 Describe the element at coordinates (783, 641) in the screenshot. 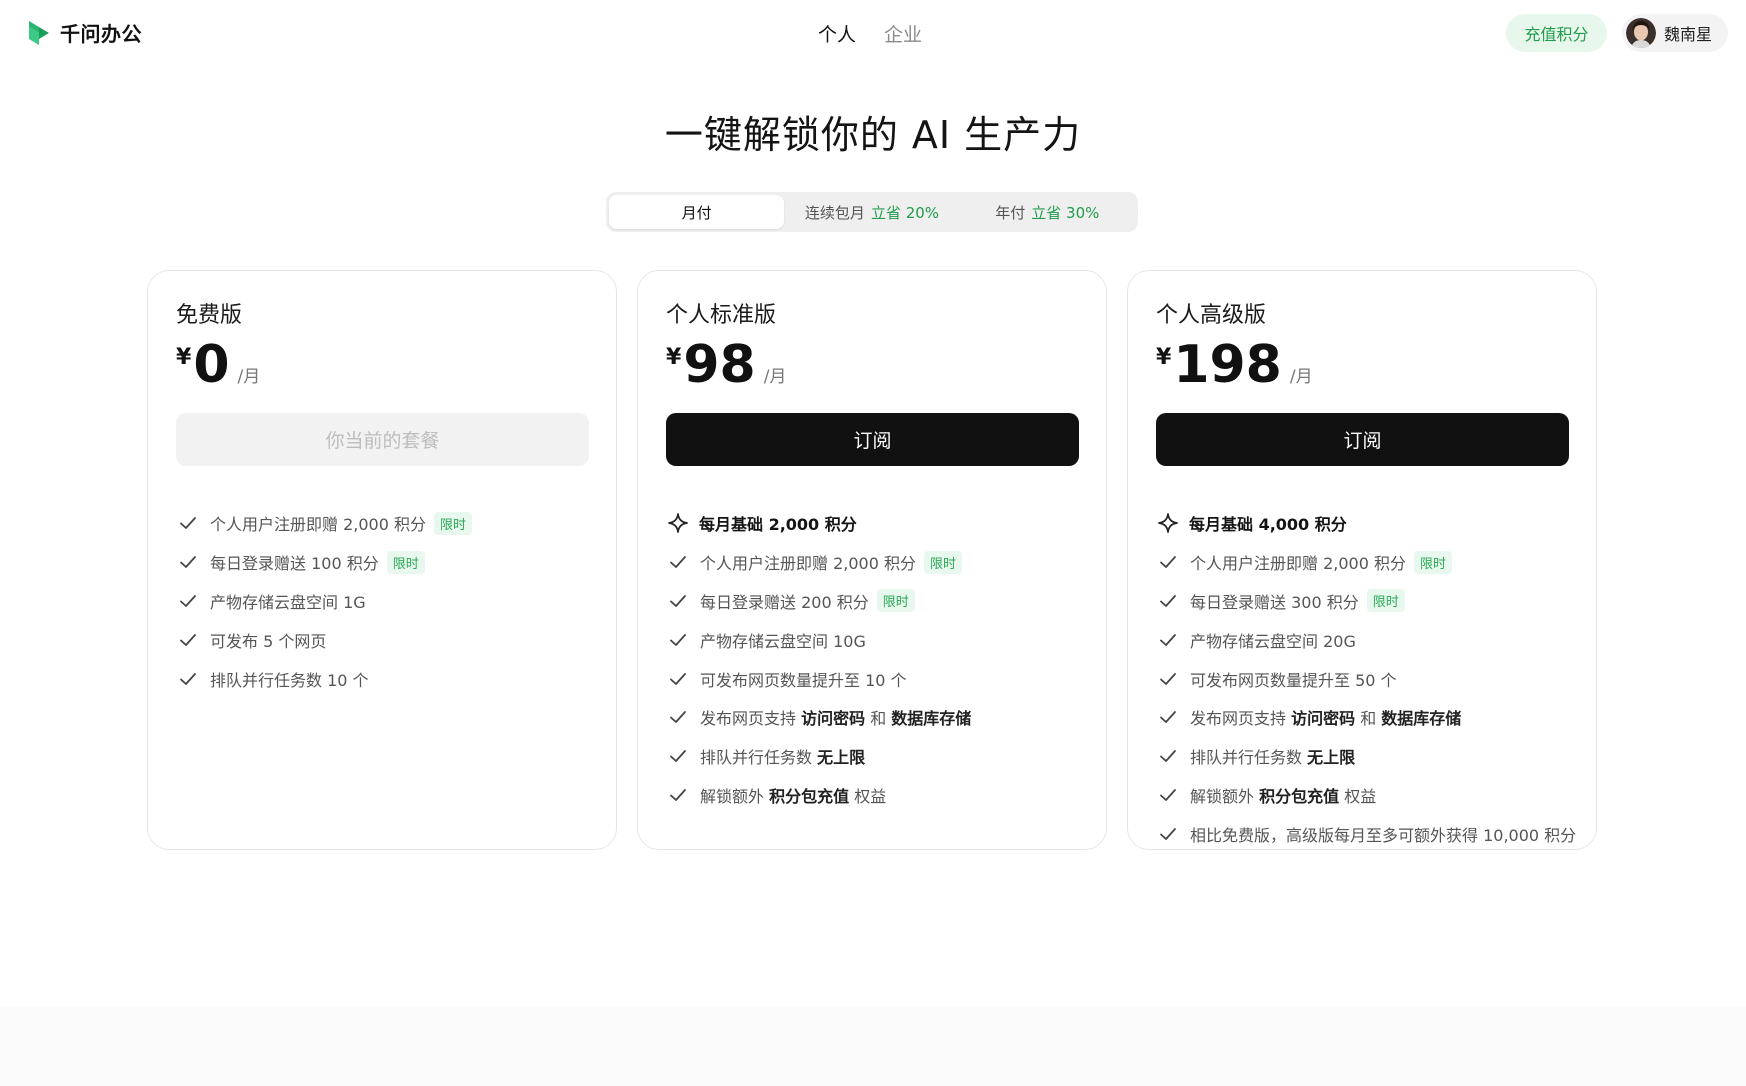

I see `feature-text-part: 产物存储云盘空间 10G` at that location.